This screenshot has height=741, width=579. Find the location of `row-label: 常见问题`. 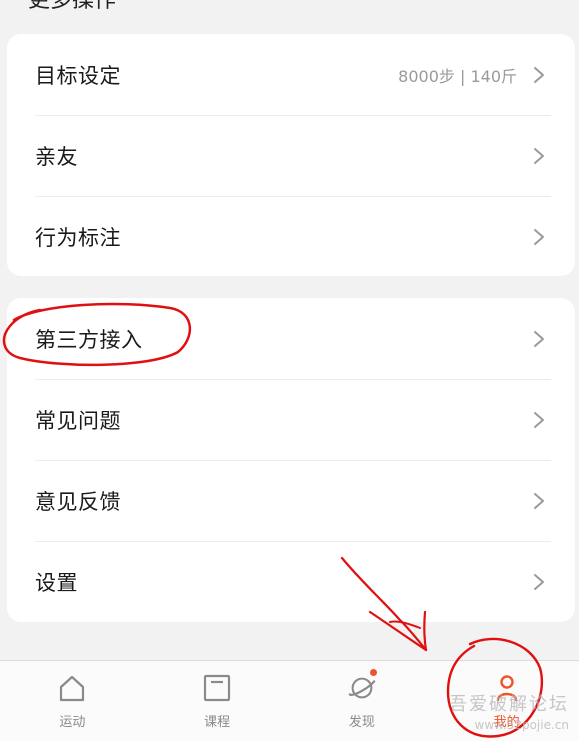

row-label: 常见问题 is located at coordinates (78, 420).